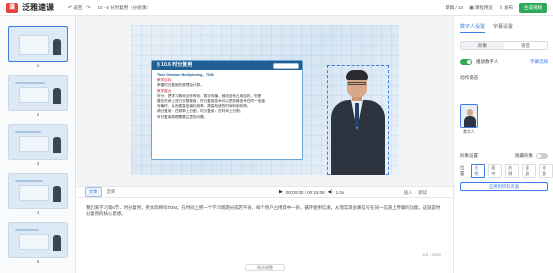  What do you see at coordinates (93, 192) in the screenshot?
I see `tab-script: 文本` at bounding box center [93, 192].